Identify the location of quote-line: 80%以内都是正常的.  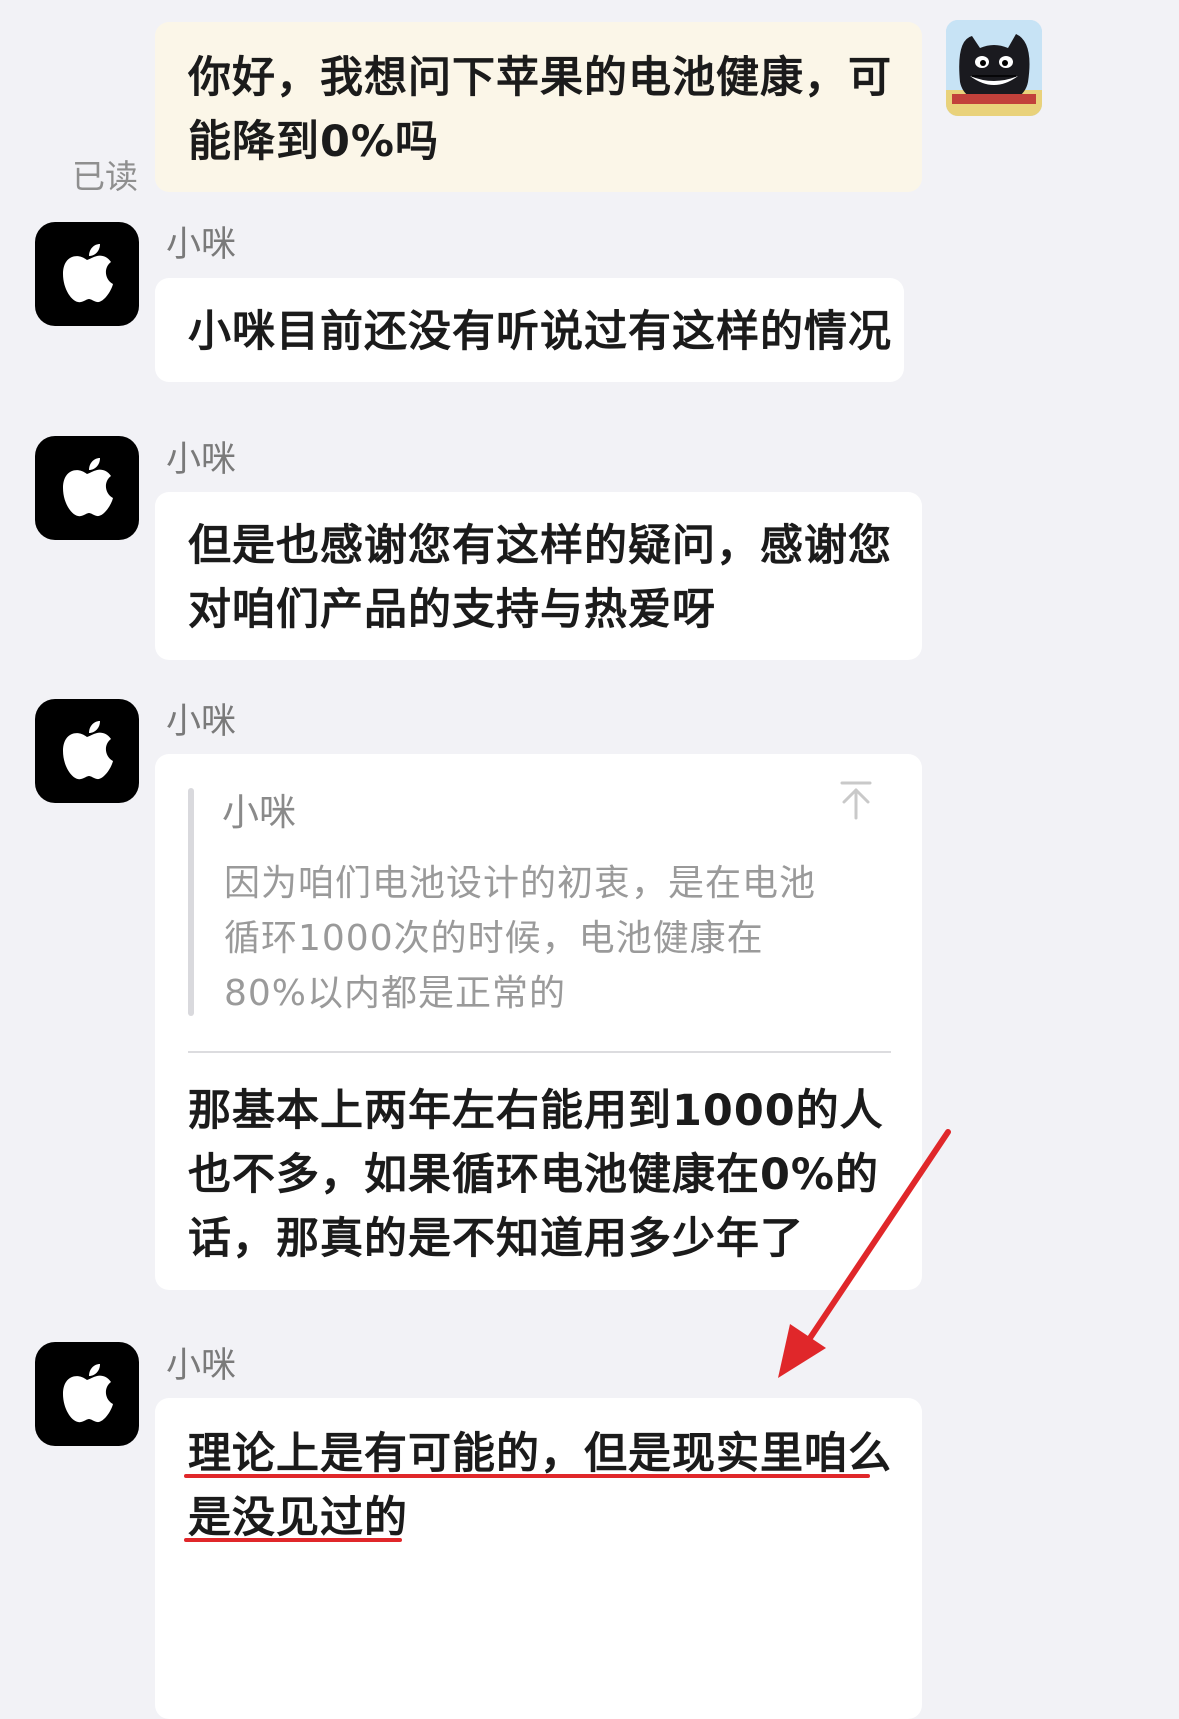
(395, 993).